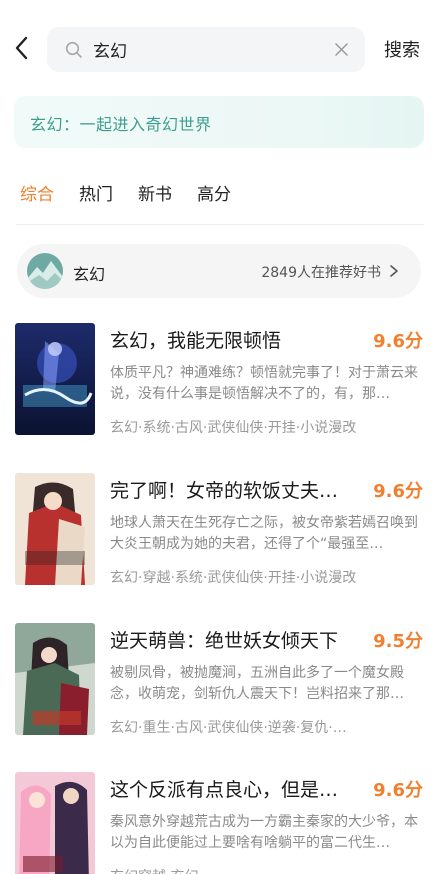 The height and width of the screenshot is (874, 443). I want to click on topic-name: 玄幻, so click(89, 274).